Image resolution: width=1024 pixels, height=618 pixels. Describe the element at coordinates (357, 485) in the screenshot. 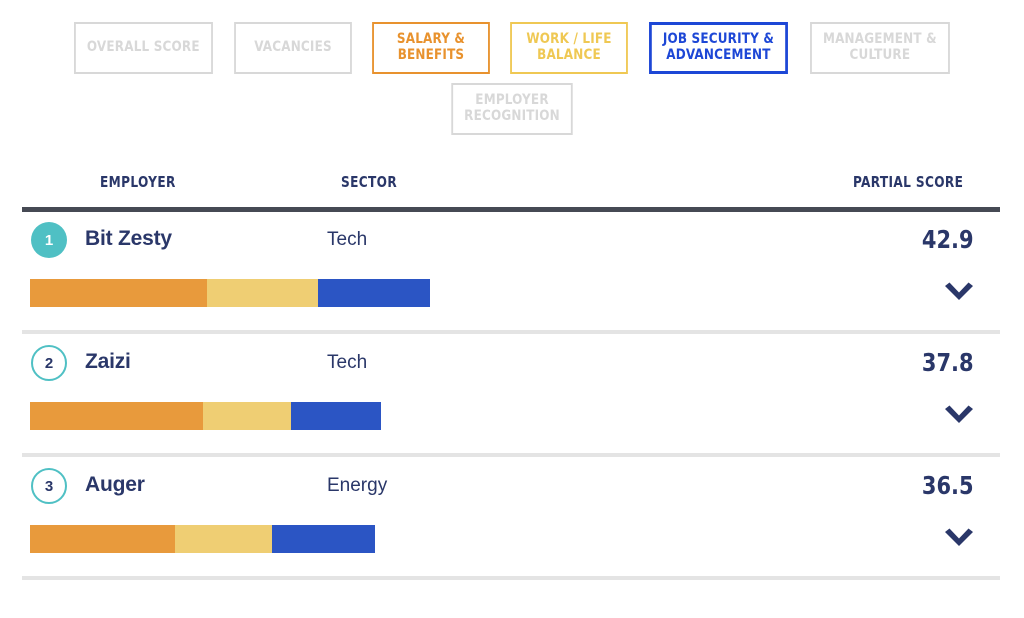

I see `sector-name: Energy` at that location.